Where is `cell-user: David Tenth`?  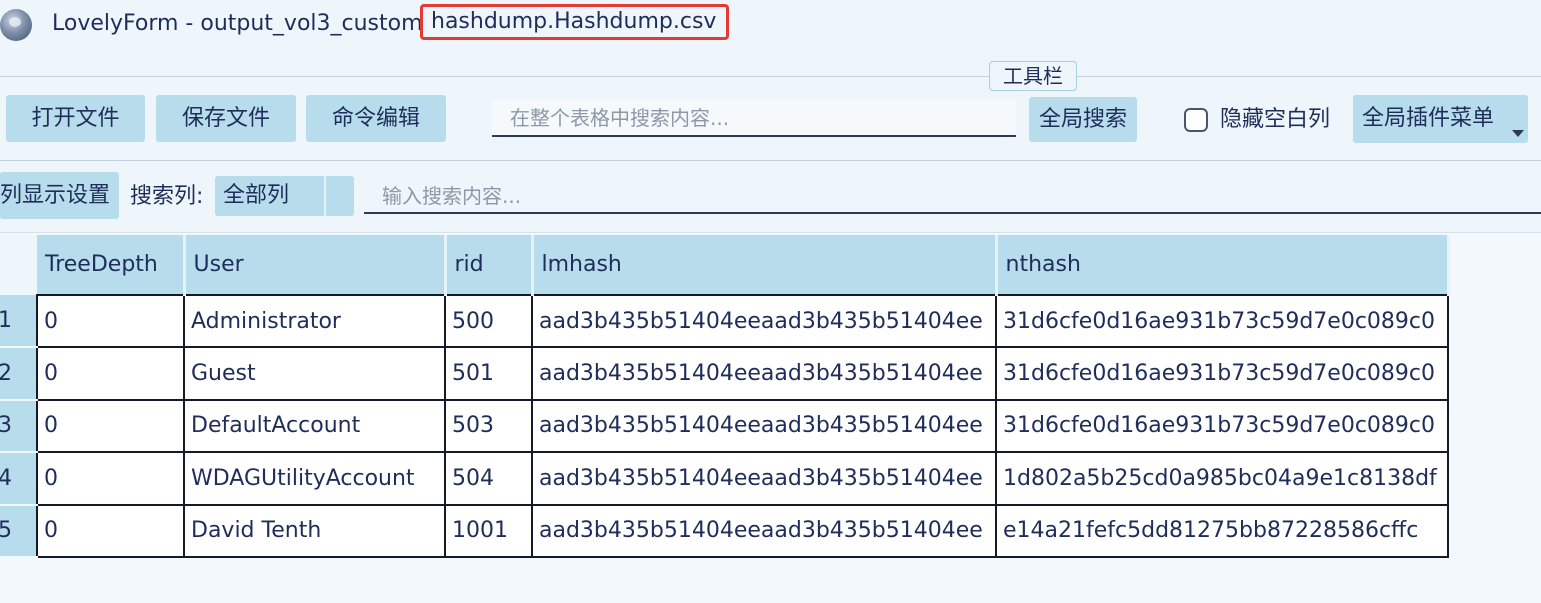
cell-user: David Tenth is located at coordinates (314, 530).